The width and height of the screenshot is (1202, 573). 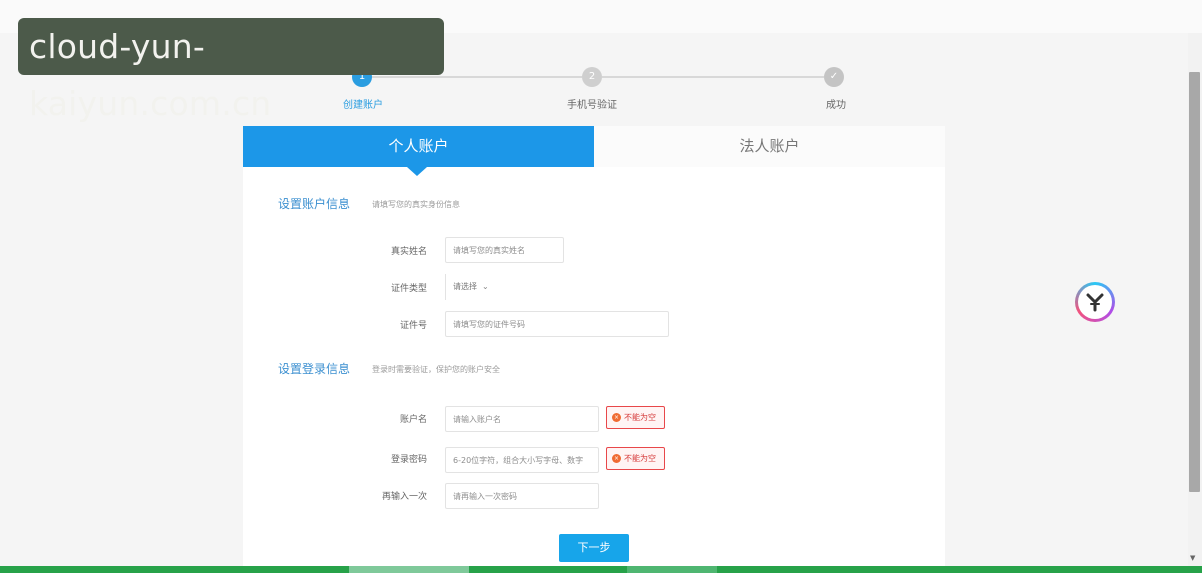 I want to click on real-name-input, so click(x=504, y=250).